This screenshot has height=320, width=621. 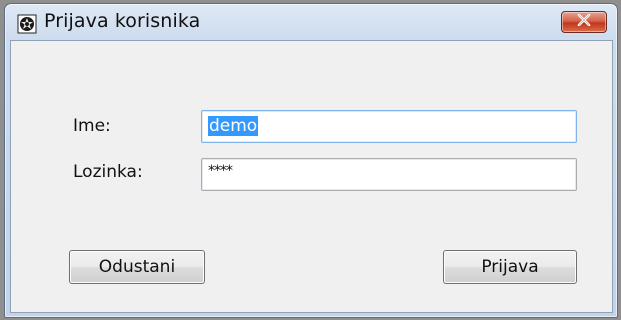 I want to click on login-button: Prijava, so click(x=510, y=267).